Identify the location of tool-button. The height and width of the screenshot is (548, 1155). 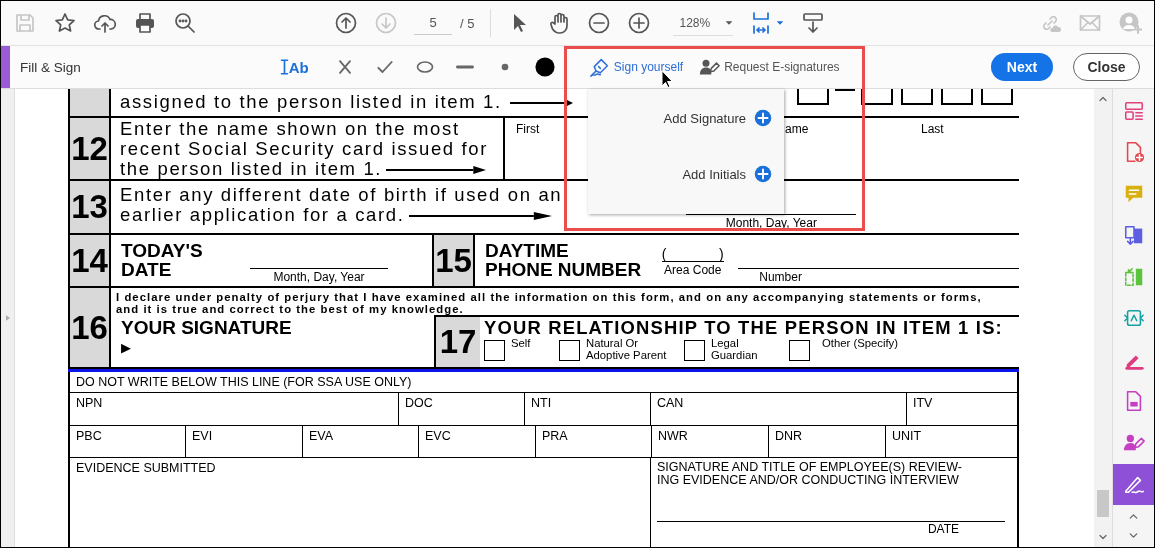
(1133, 484).